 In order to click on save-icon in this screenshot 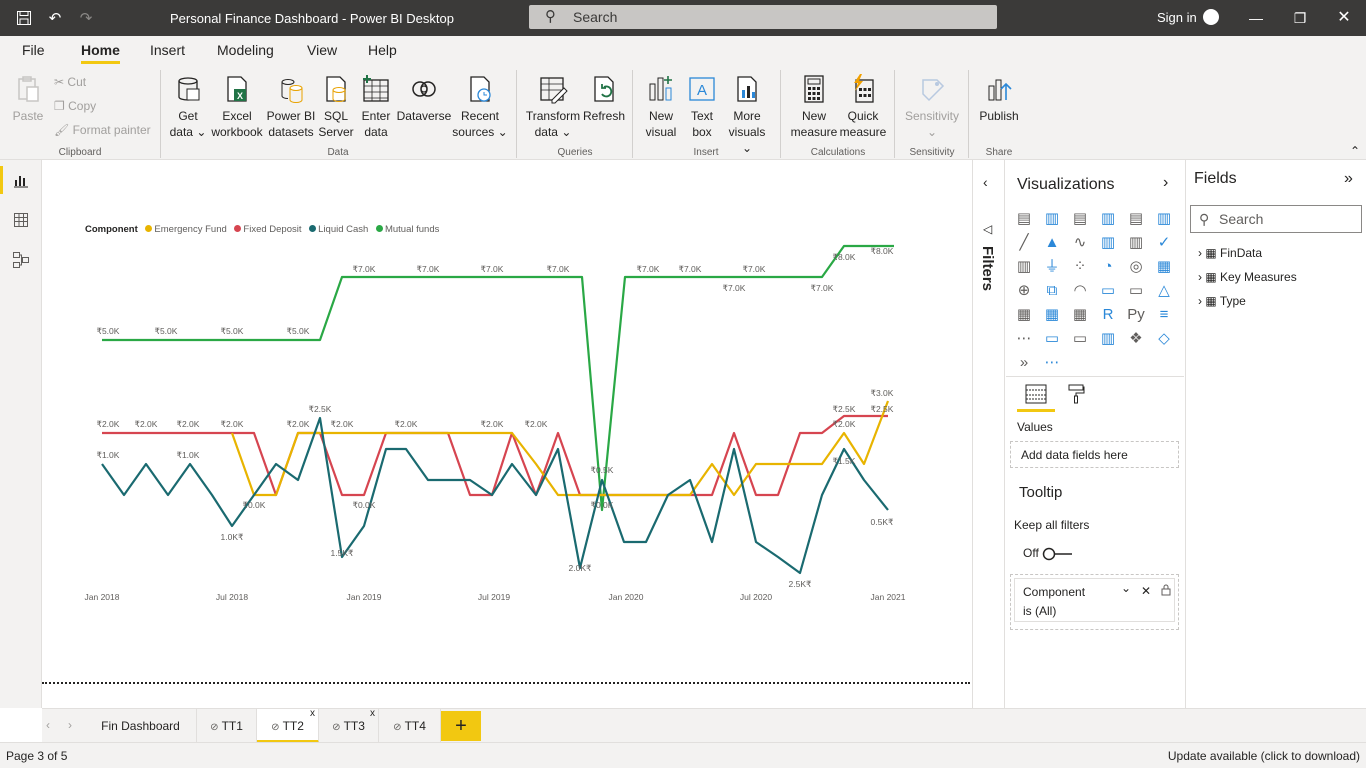, I will do `click(24, 18)`.